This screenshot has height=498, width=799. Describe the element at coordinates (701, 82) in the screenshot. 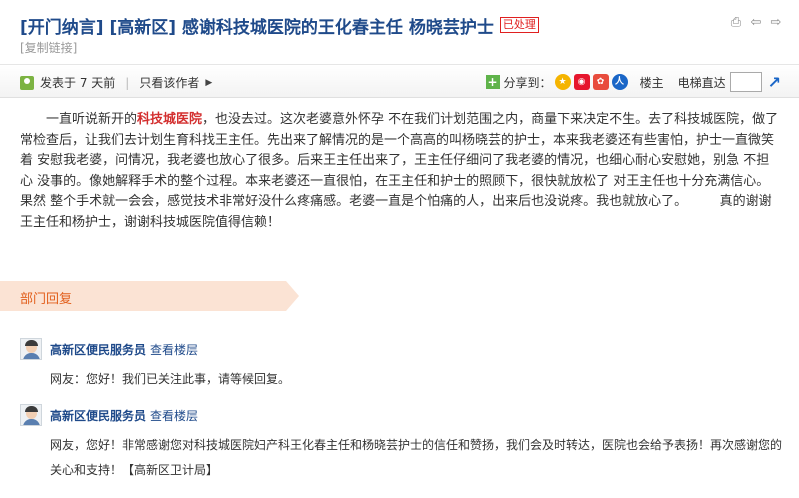

I see `elevator-label: 电梯直达` at that location.